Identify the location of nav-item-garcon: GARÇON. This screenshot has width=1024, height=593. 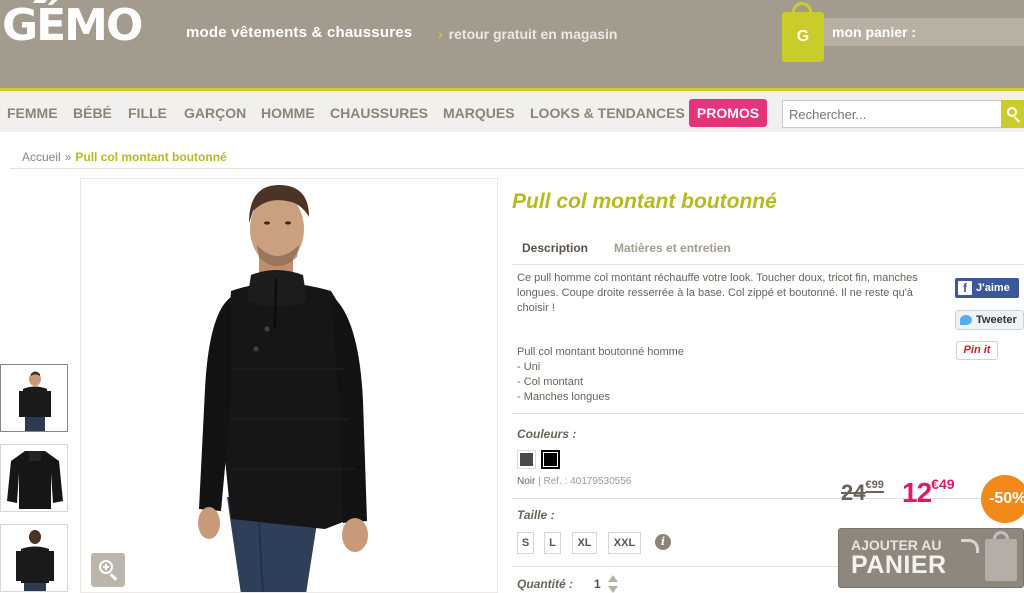
(215, 113).